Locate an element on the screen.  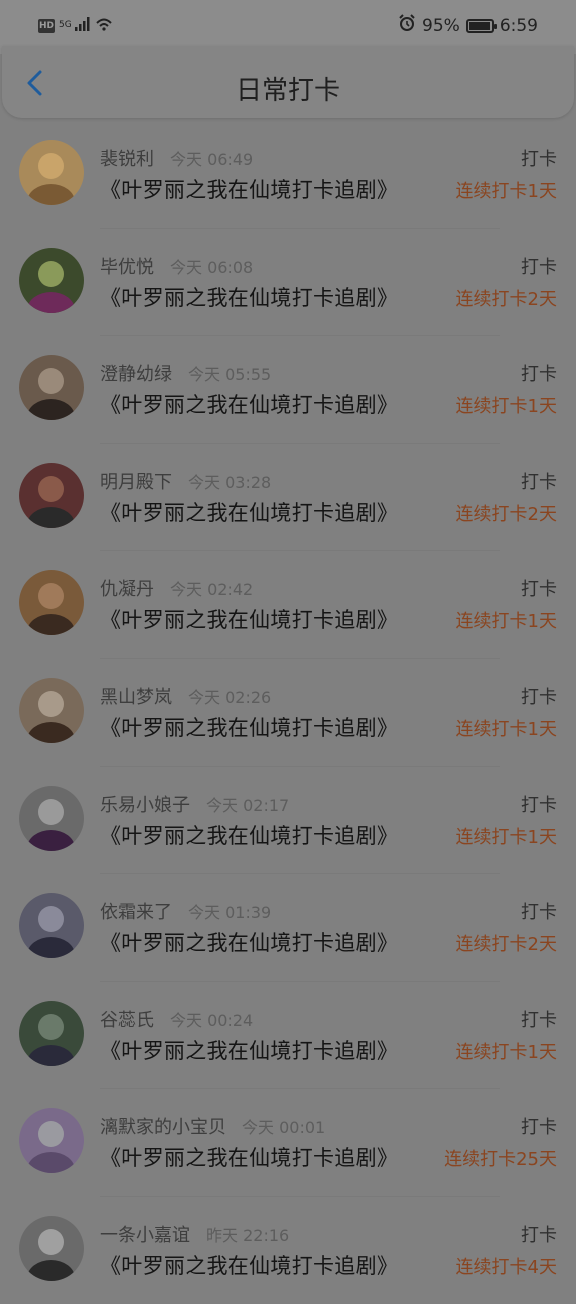
user-name: 毕优悦 今天 06:08 is located at coordinates (176, 266).